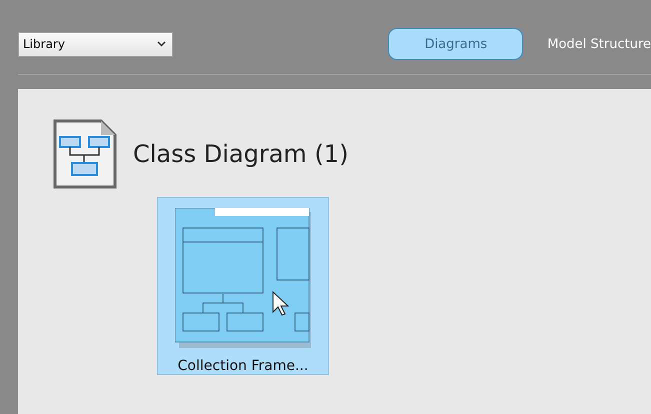 The width and height of the screenshot is (651, 414). Describe the element at coordinates (240, 154) in the screenshot. I see `section-title: Class Diagram (1)` at that location.